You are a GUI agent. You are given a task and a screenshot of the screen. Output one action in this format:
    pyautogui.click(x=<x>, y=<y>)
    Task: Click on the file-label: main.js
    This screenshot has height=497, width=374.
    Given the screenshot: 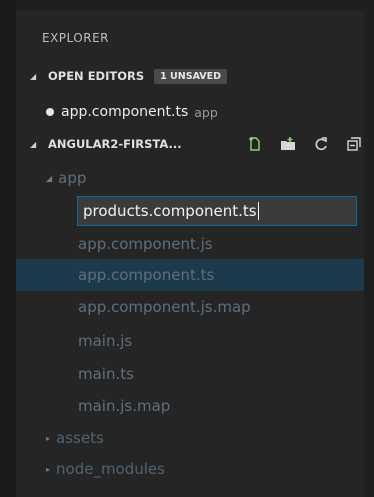 What is the action you would take?
    pyautogui.click(x=105, y=341)
    